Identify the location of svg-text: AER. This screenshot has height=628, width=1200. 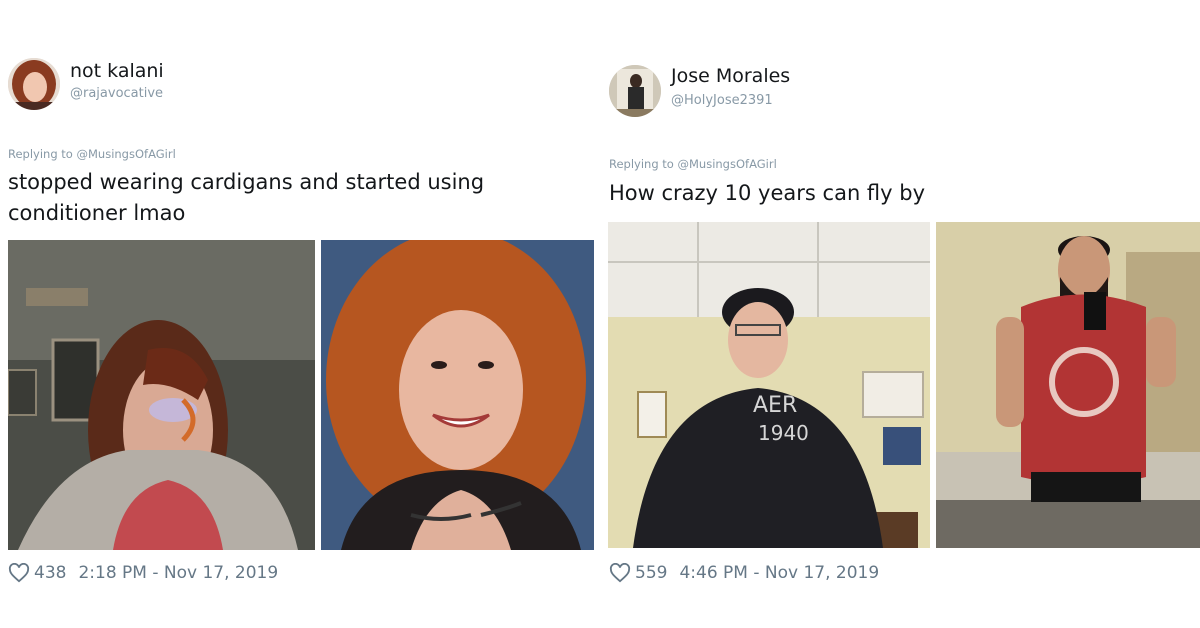
(775, 405).